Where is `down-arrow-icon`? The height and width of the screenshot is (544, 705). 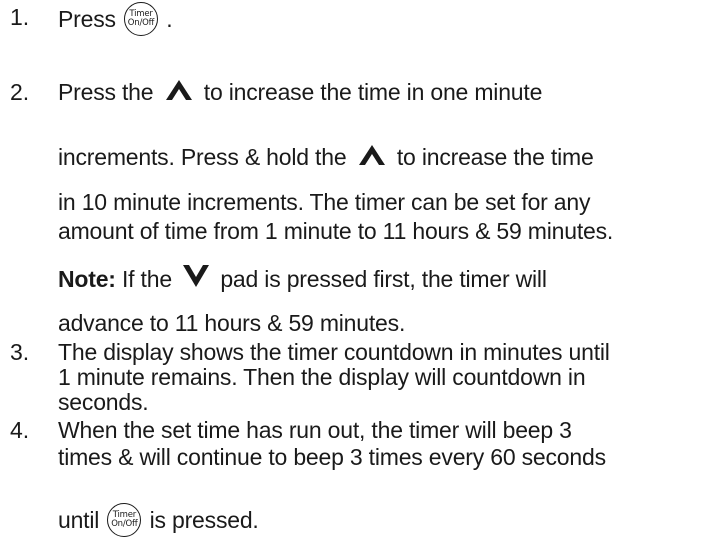
down-arrow-icon is located at coordinates (196, 278).